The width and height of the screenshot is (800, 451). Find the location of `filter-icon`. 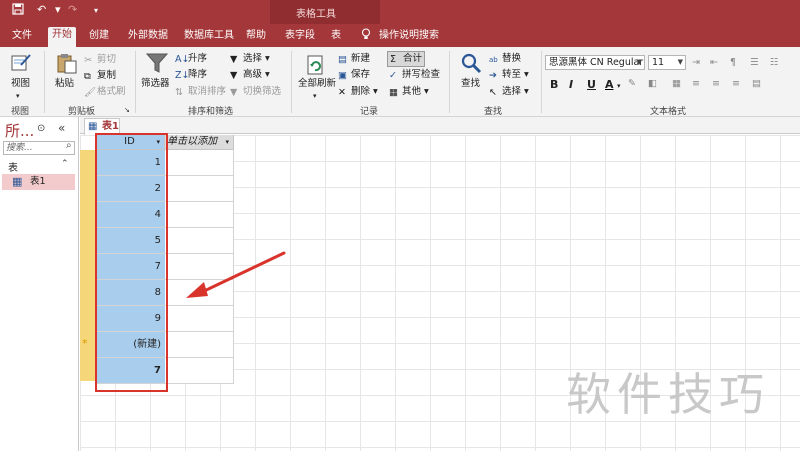

filter-icon is located at coordinates (157, 63).